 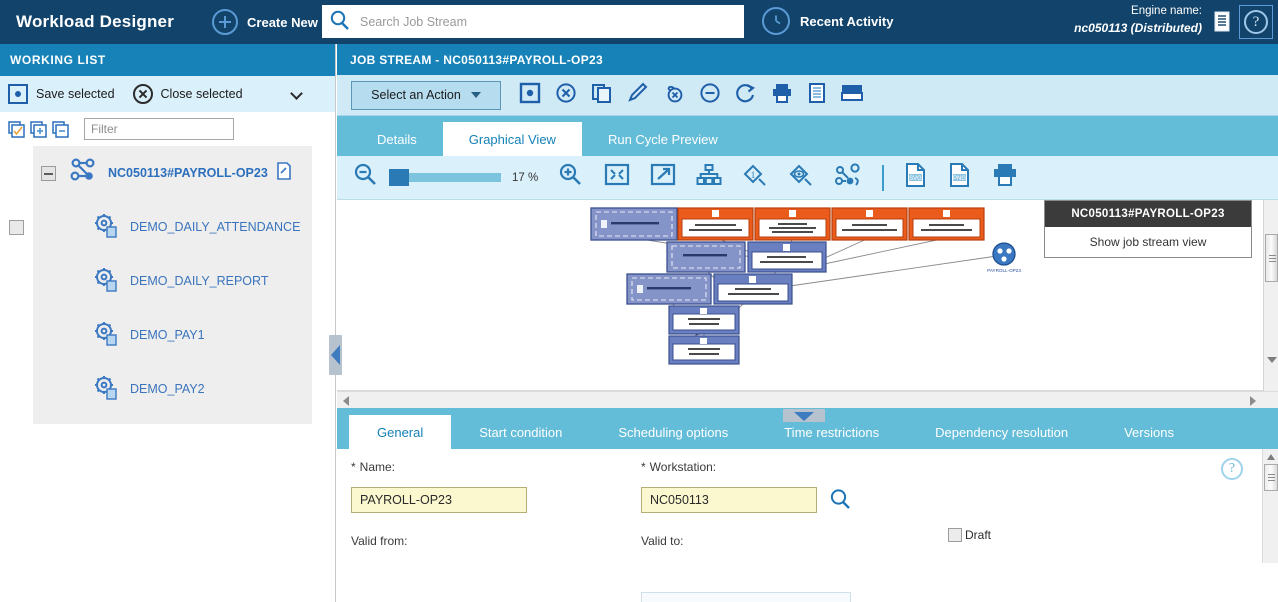 What do you see at coordinates (445, 177) in the screenshot?
I see `zoom-slider-track` at bounding box center [445, 177].